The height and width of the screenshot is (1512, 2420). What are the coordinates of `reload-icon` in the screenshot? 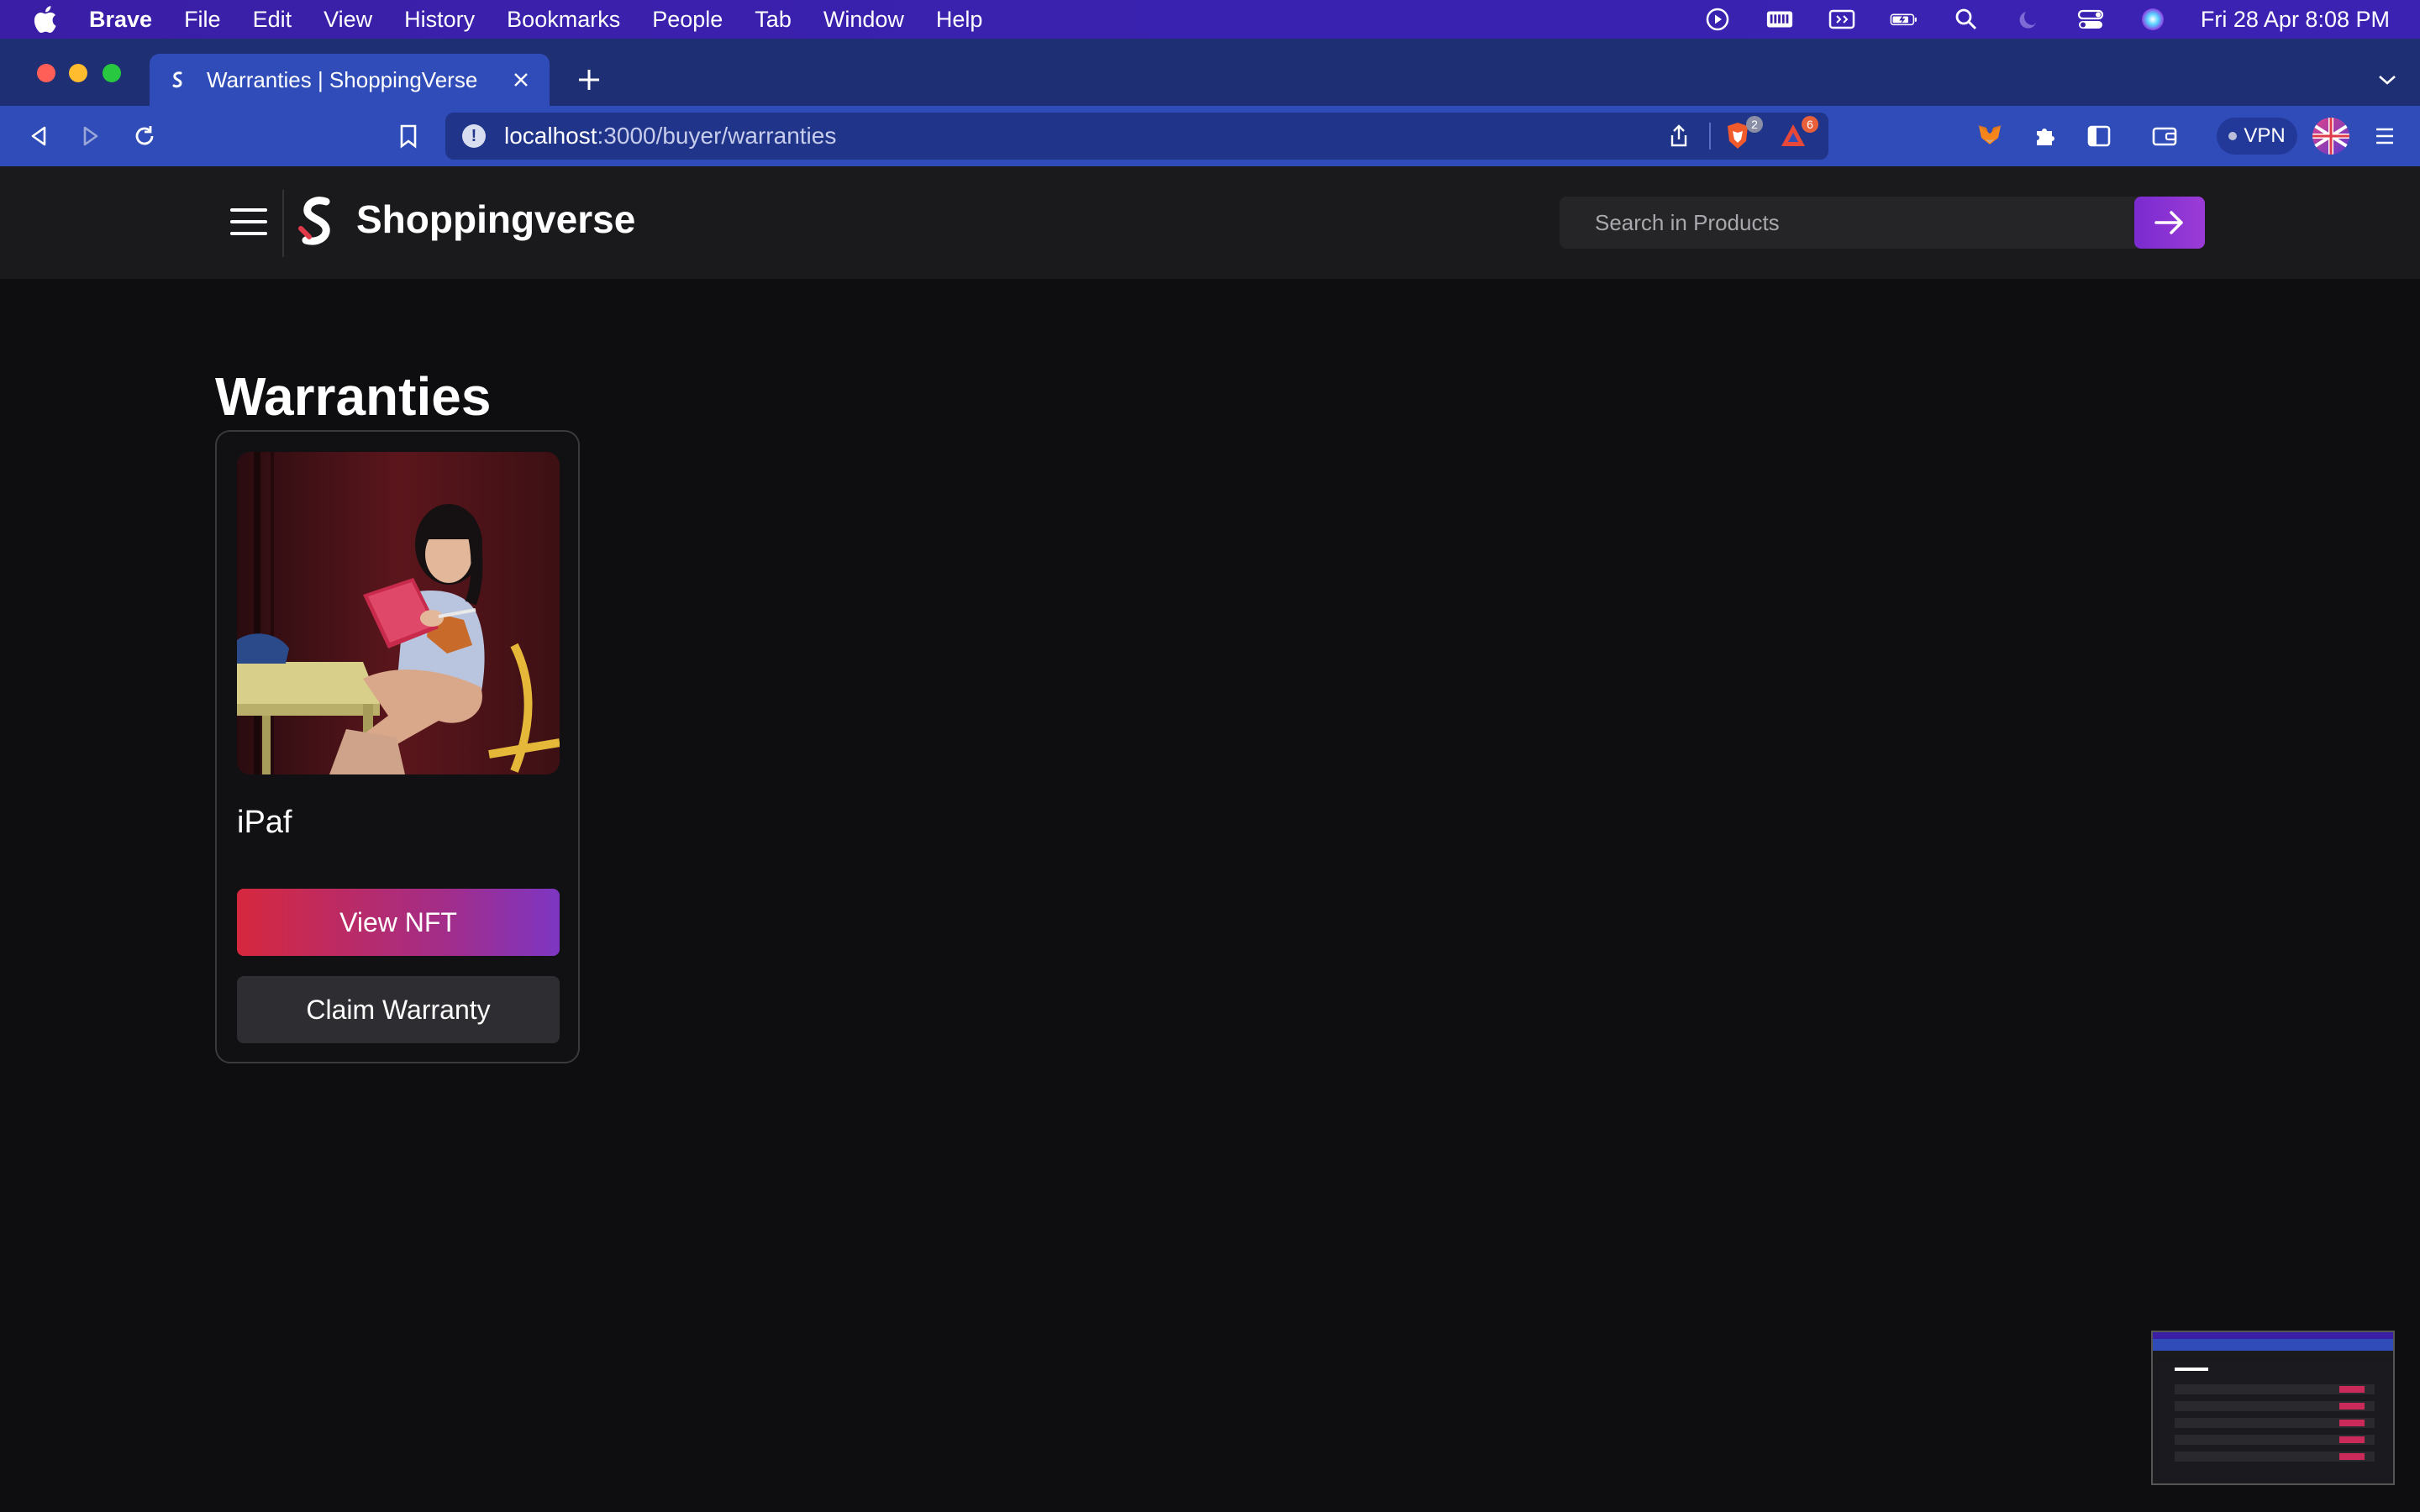 It's located at (144, 136).